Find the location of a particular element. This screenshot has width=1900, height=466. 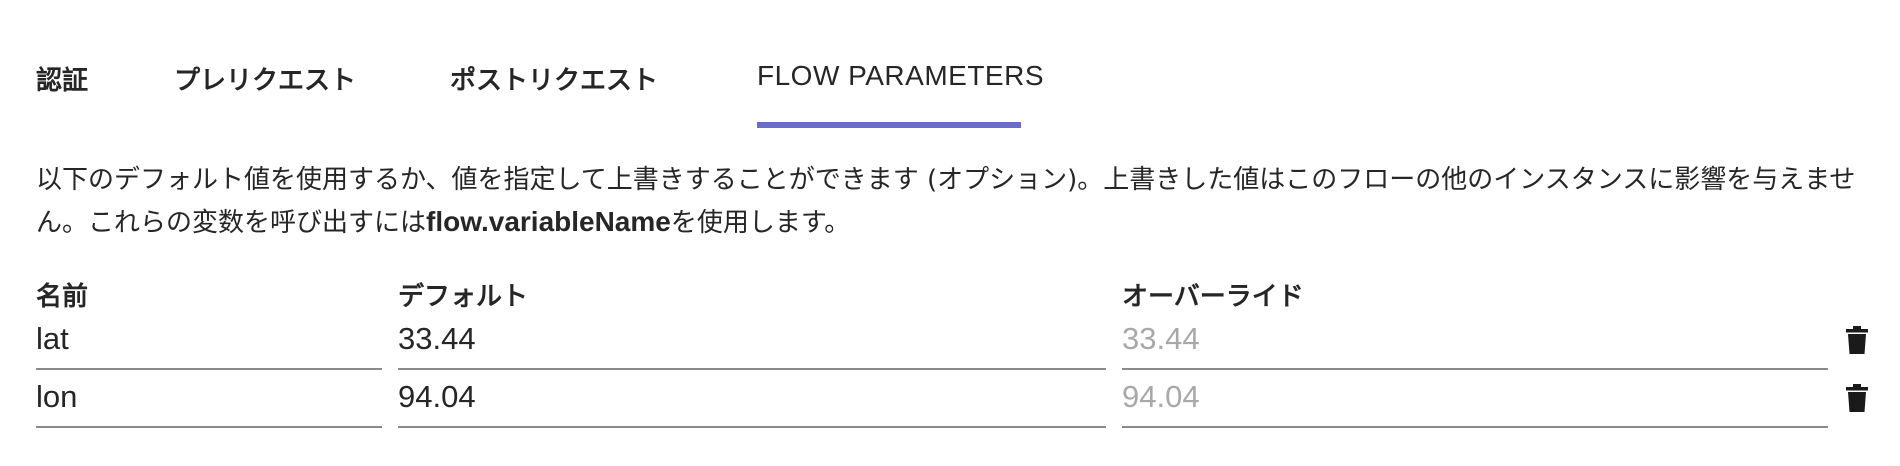

column-header-default: デフォルト is located at coordinates (463, 297).